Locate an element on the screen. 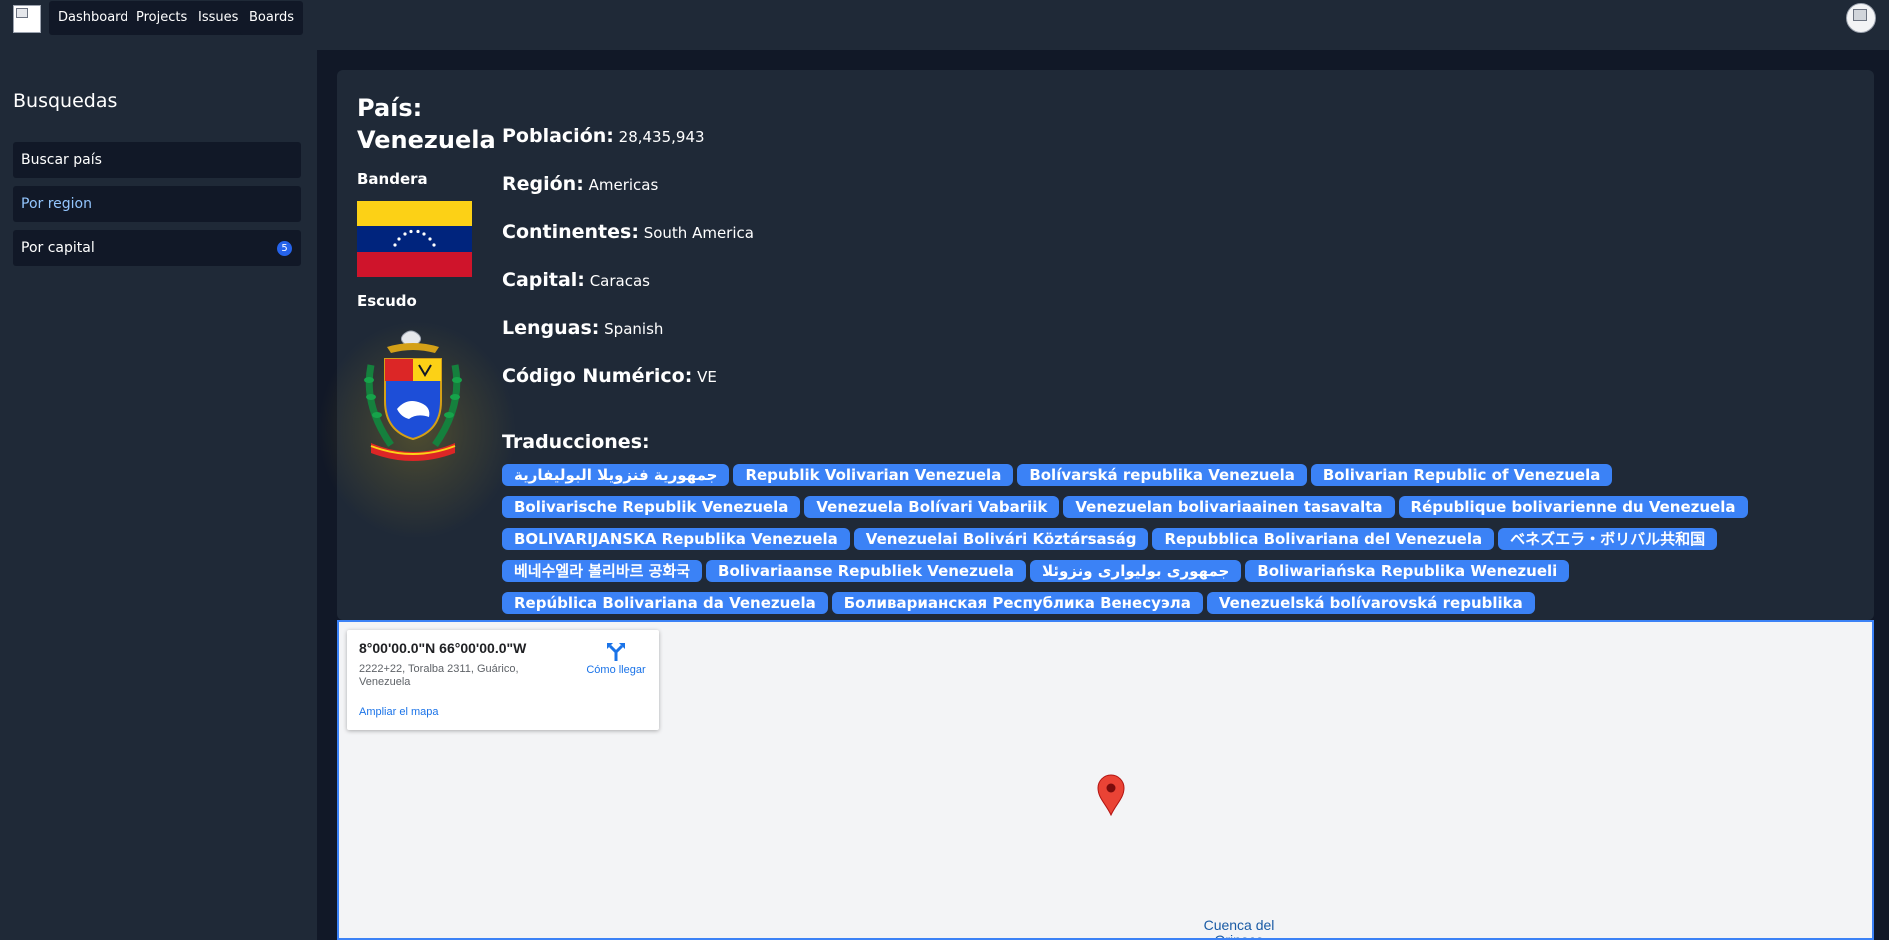 The image size is (1889, 940). info-value: Caracas is located at coordinates (619, 281).